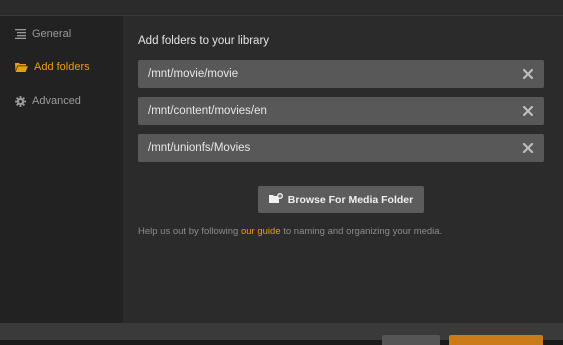  What do you see at coordinates (361, 231) in the screenshot?
I see `help-text-after: to naming and organizing your media.` at bounding box center [361, 231].